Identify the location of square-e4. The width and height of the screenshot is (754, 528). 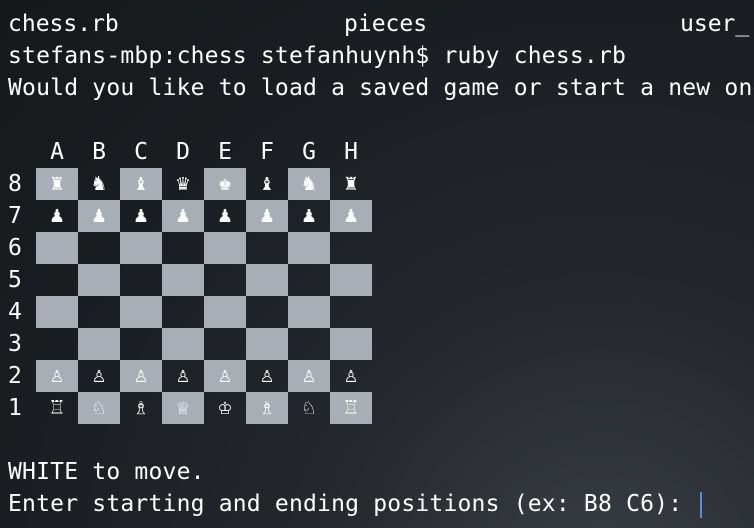
(225, 312).